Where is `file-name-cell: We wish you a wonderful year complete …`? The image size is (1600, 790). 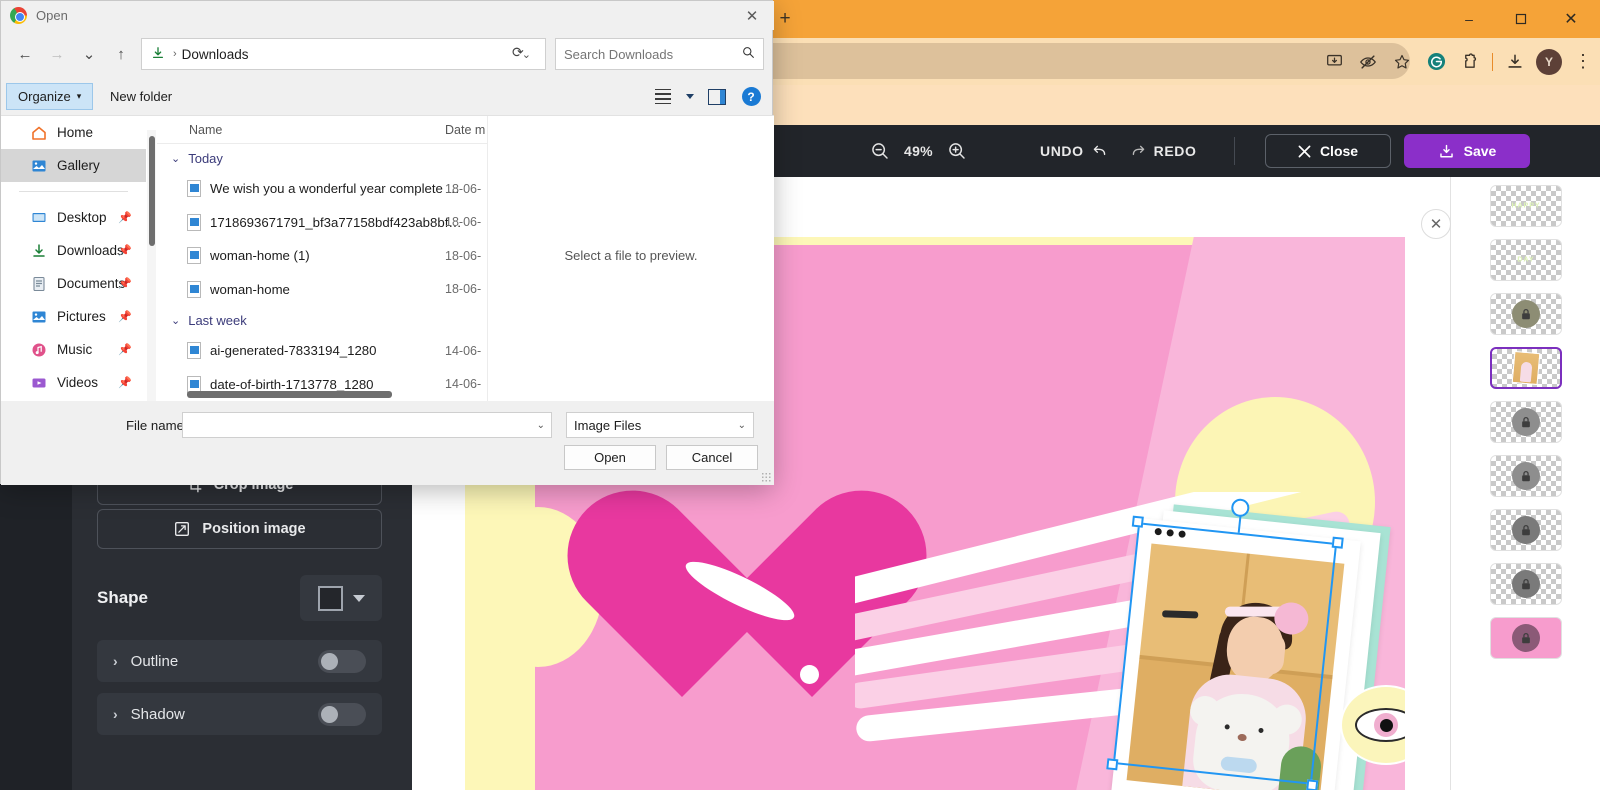
file-name-cell: We wish you a wonderful year complete … is located at coordinates (335, 189).